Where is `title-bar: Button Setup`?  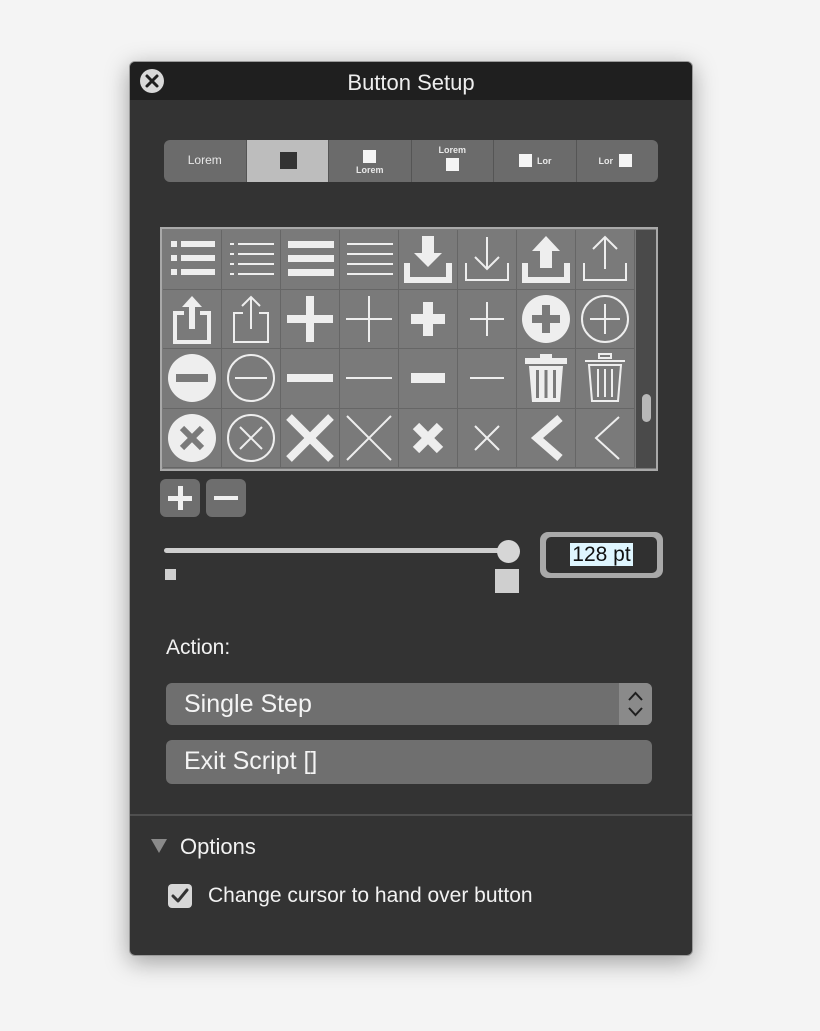
title-bar: Button Setup is located at coordinates (411, 81).